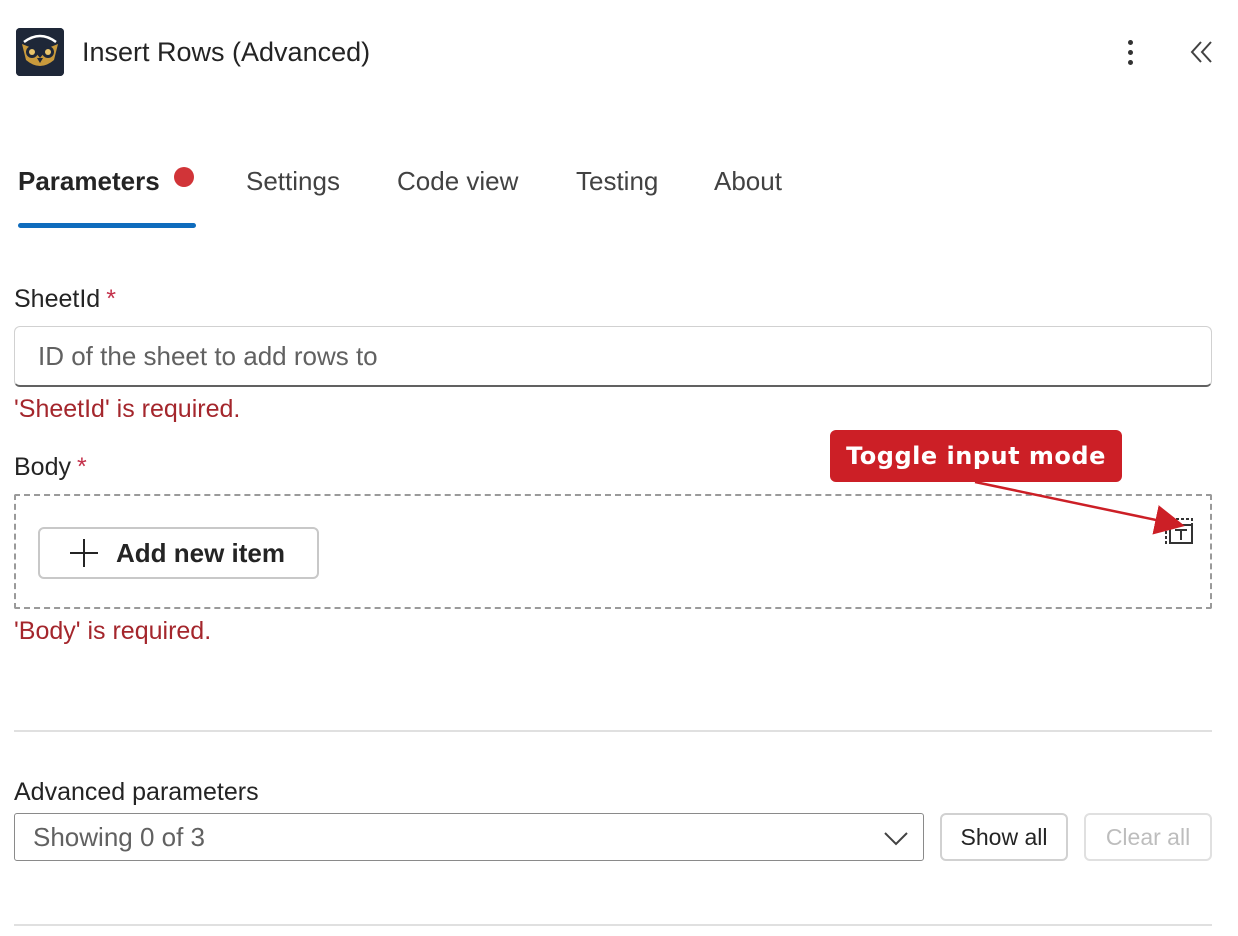 The width and height of the screenshot is (1238, 936). What do you see at coordinates (1130, 42) in the screenshot?
I see `more-vertical-icon` at bounding box center [1130, 42].